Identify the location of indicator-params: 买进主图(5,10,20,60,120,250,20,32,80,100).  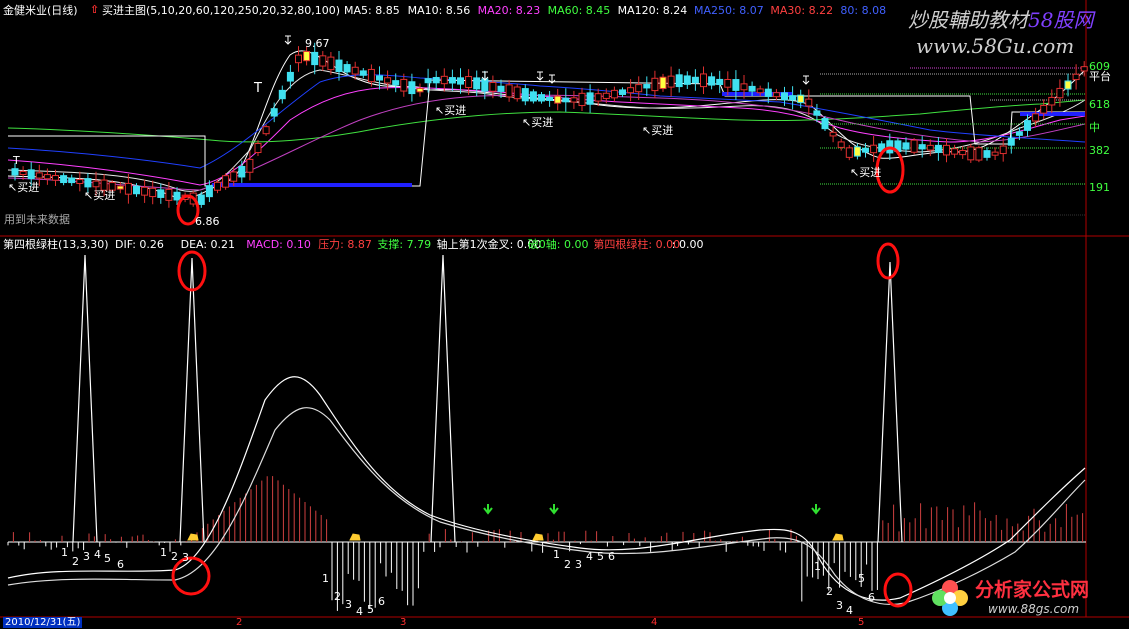
(221, 10).